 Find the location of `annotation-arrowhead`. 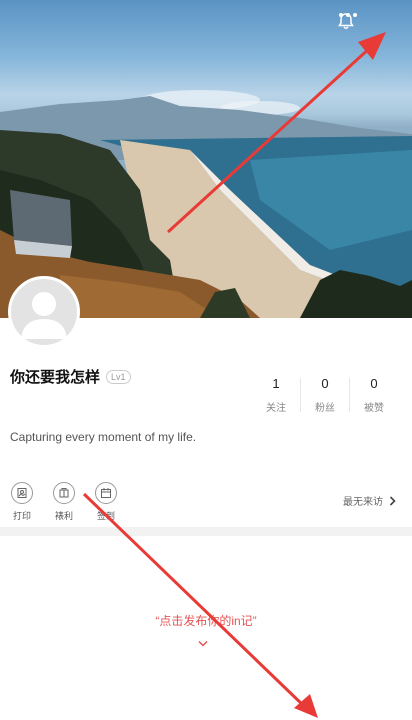

annotation-arrowhead is located at coordinates (306, 706).